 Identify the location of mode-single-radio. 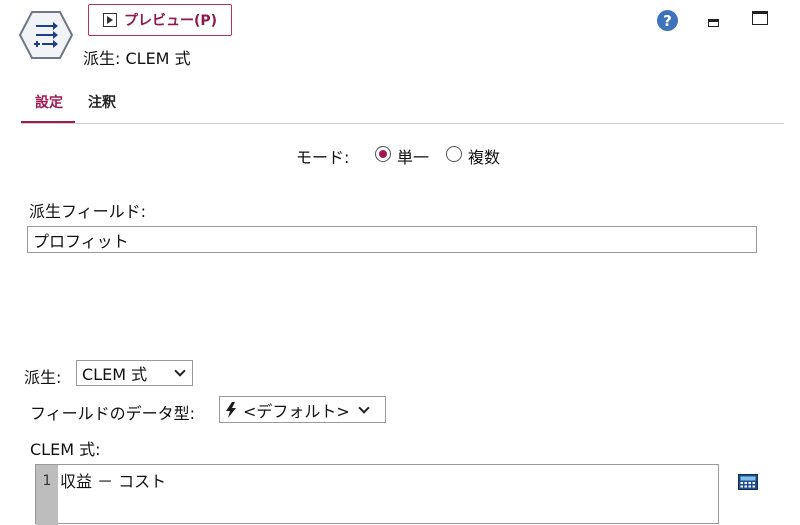
(383, 154).